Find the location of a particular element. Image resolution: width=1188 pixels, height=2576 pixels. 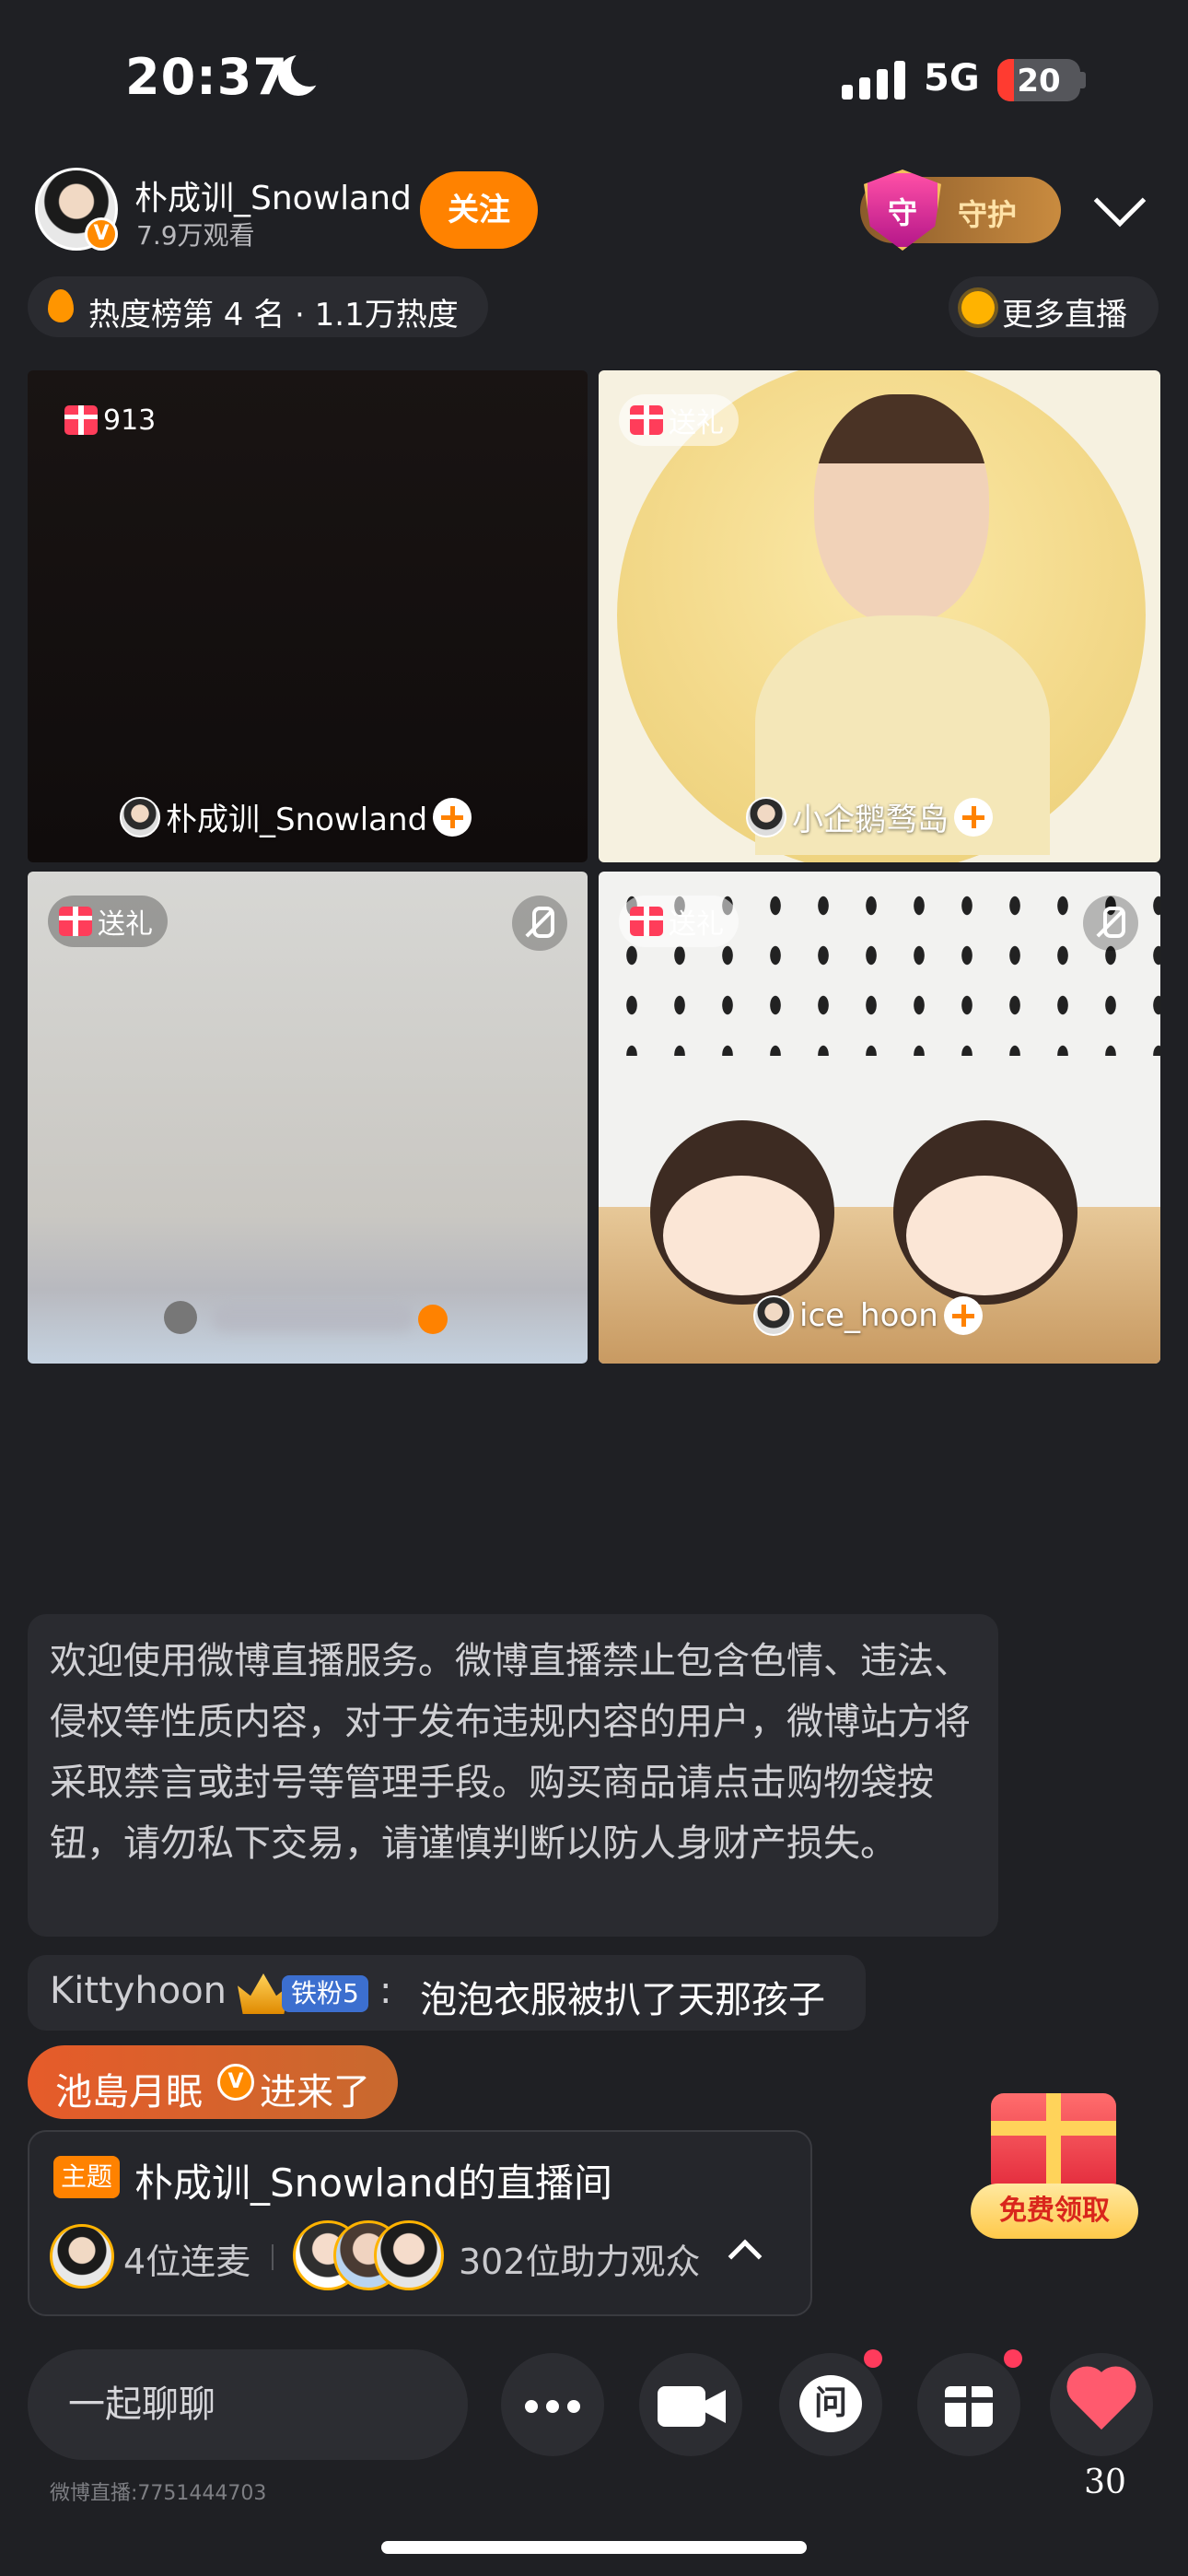

home-indicator is located at coordinates (594, 2547).